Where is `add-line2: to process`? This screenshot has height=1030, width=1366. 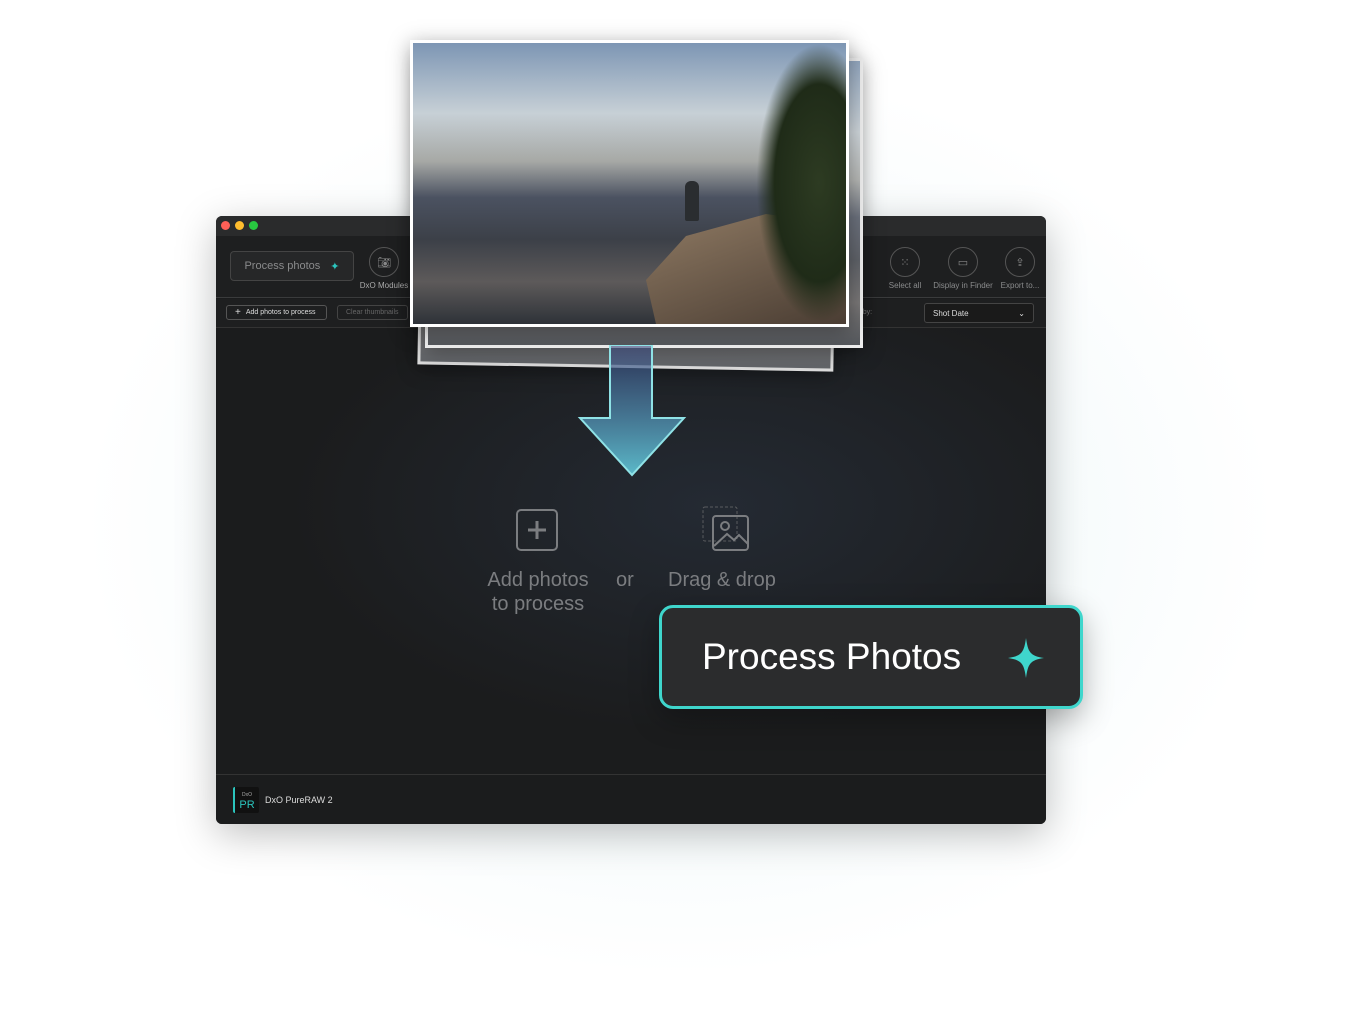
add-line2: to process is located at coordinates (538, 604).